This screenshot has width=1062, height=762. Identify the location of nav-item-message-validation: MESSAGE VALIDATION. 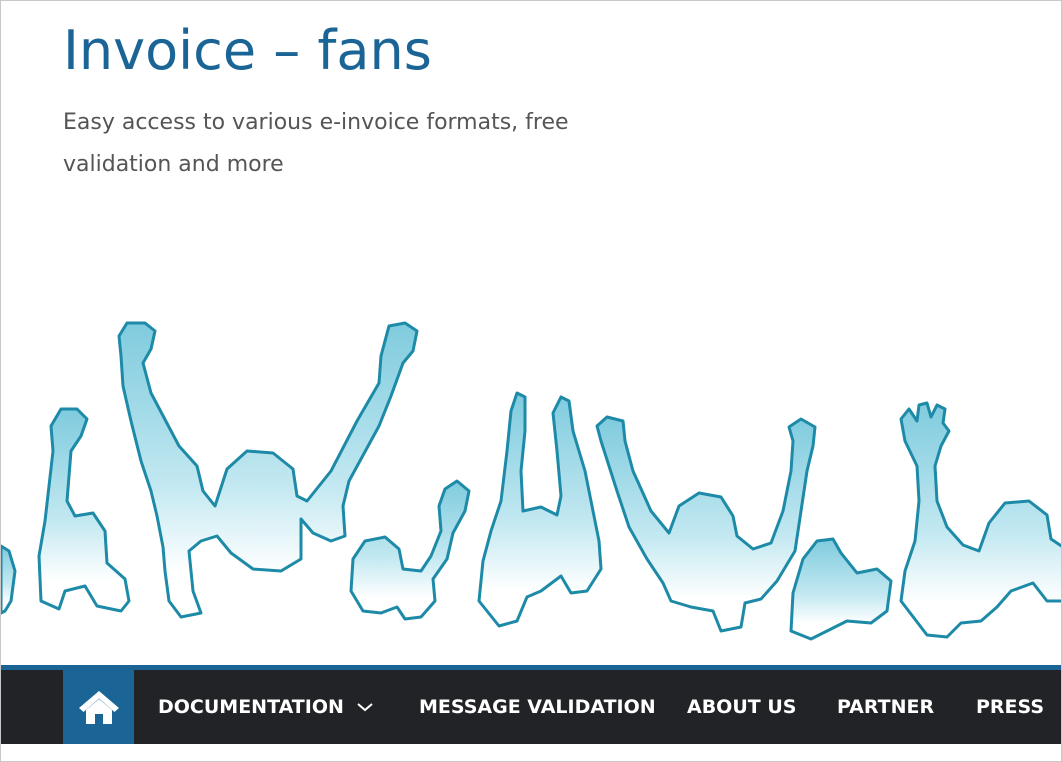
(537, 707).